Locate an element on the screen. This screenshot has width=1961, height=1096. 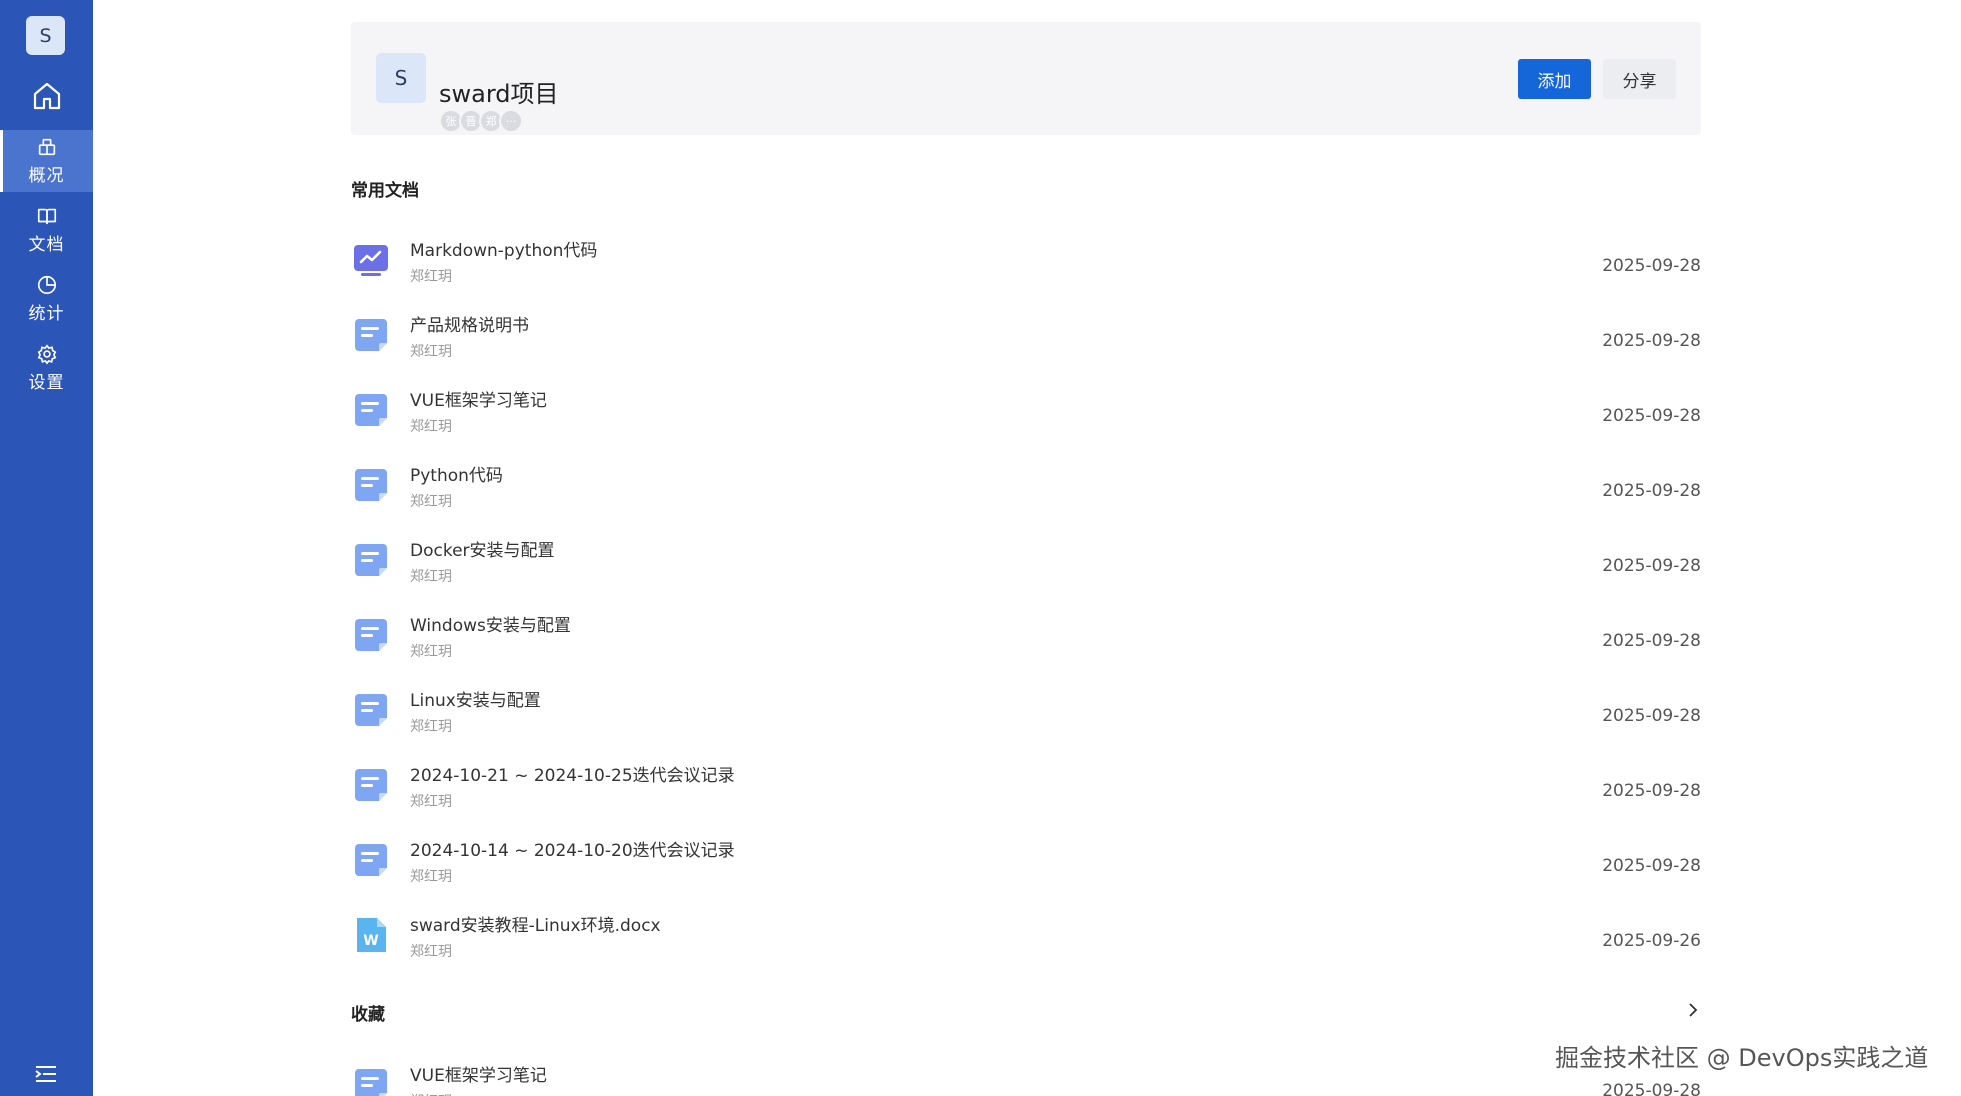
collapse-menu-icon is located at coordinates (46, 1074).